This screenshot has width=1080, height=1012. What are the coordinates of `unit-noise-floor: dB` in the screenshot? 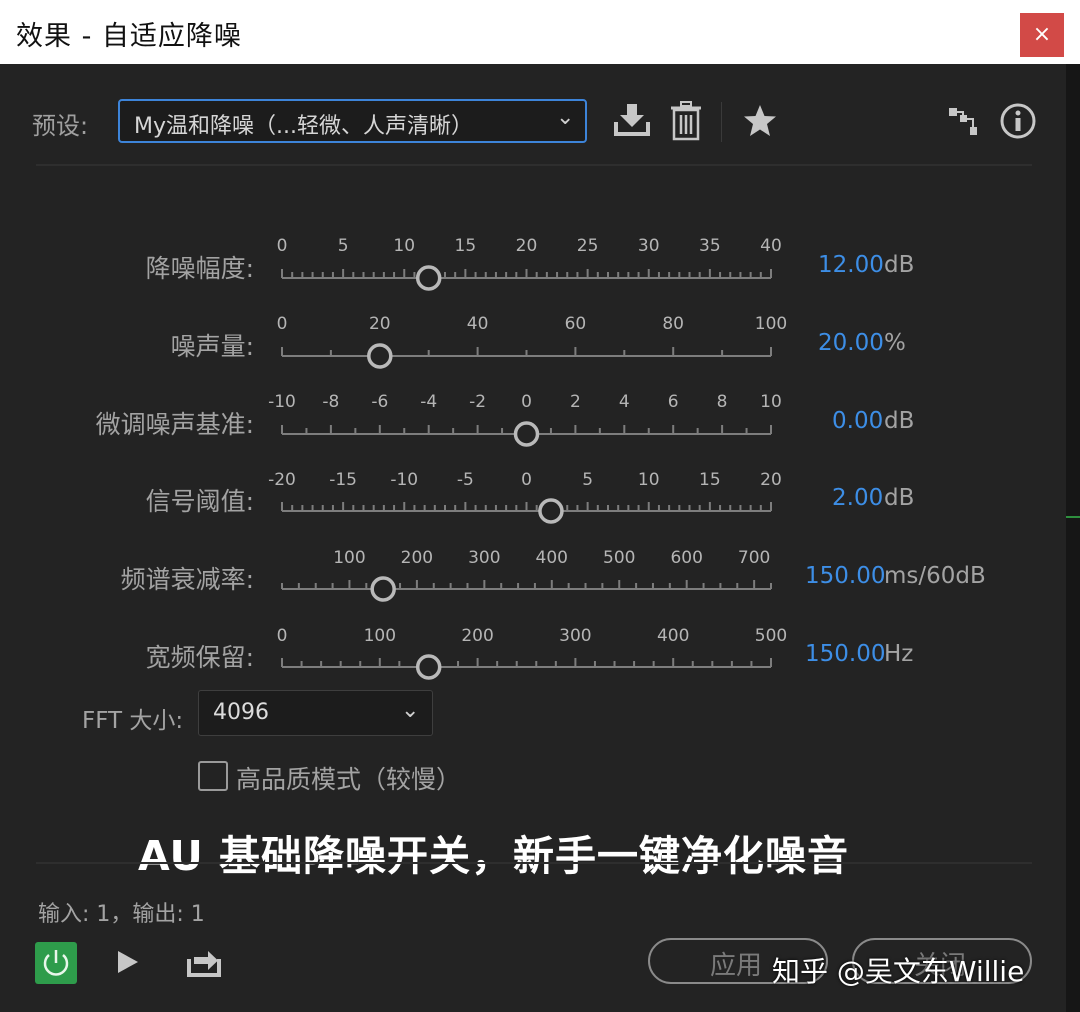 It's located at (899, 421).